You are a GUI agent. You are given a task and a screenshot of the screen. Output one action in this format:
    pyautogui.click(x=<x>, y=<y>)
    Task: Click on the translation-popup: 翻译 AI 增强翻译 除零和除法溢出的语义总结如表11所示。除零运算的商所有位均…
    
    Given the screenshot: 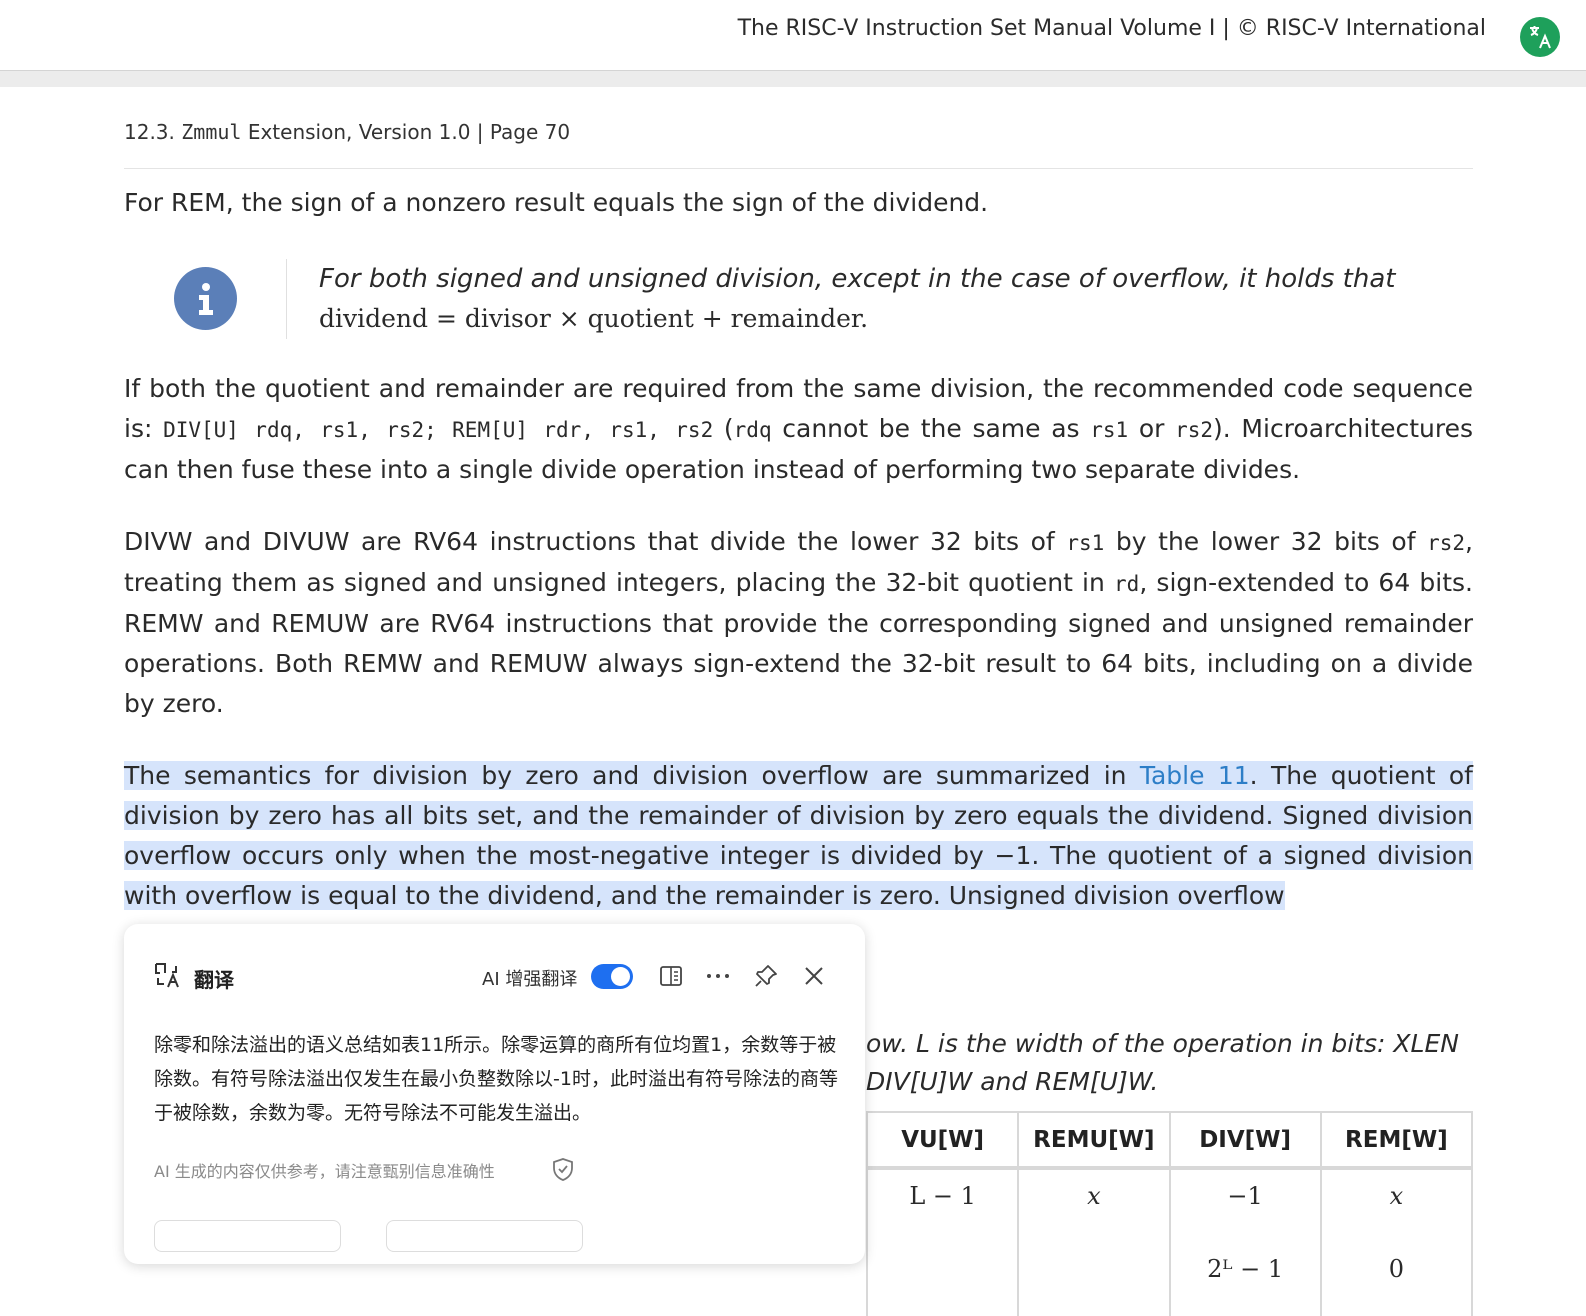 What is the action you would take?
    pyautogui.click(x=494, y=1094)
    